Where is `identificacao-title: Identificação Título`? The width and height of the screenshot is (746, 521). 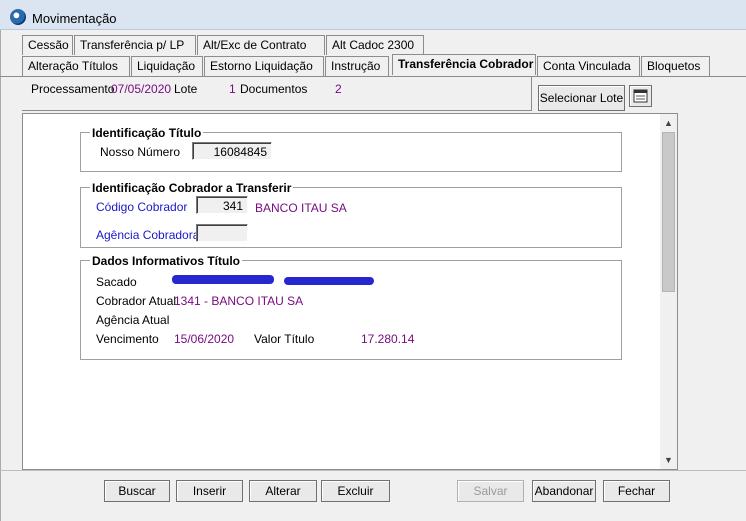
identificacao-title: Identificação Título is located at coordinates (147, 133).